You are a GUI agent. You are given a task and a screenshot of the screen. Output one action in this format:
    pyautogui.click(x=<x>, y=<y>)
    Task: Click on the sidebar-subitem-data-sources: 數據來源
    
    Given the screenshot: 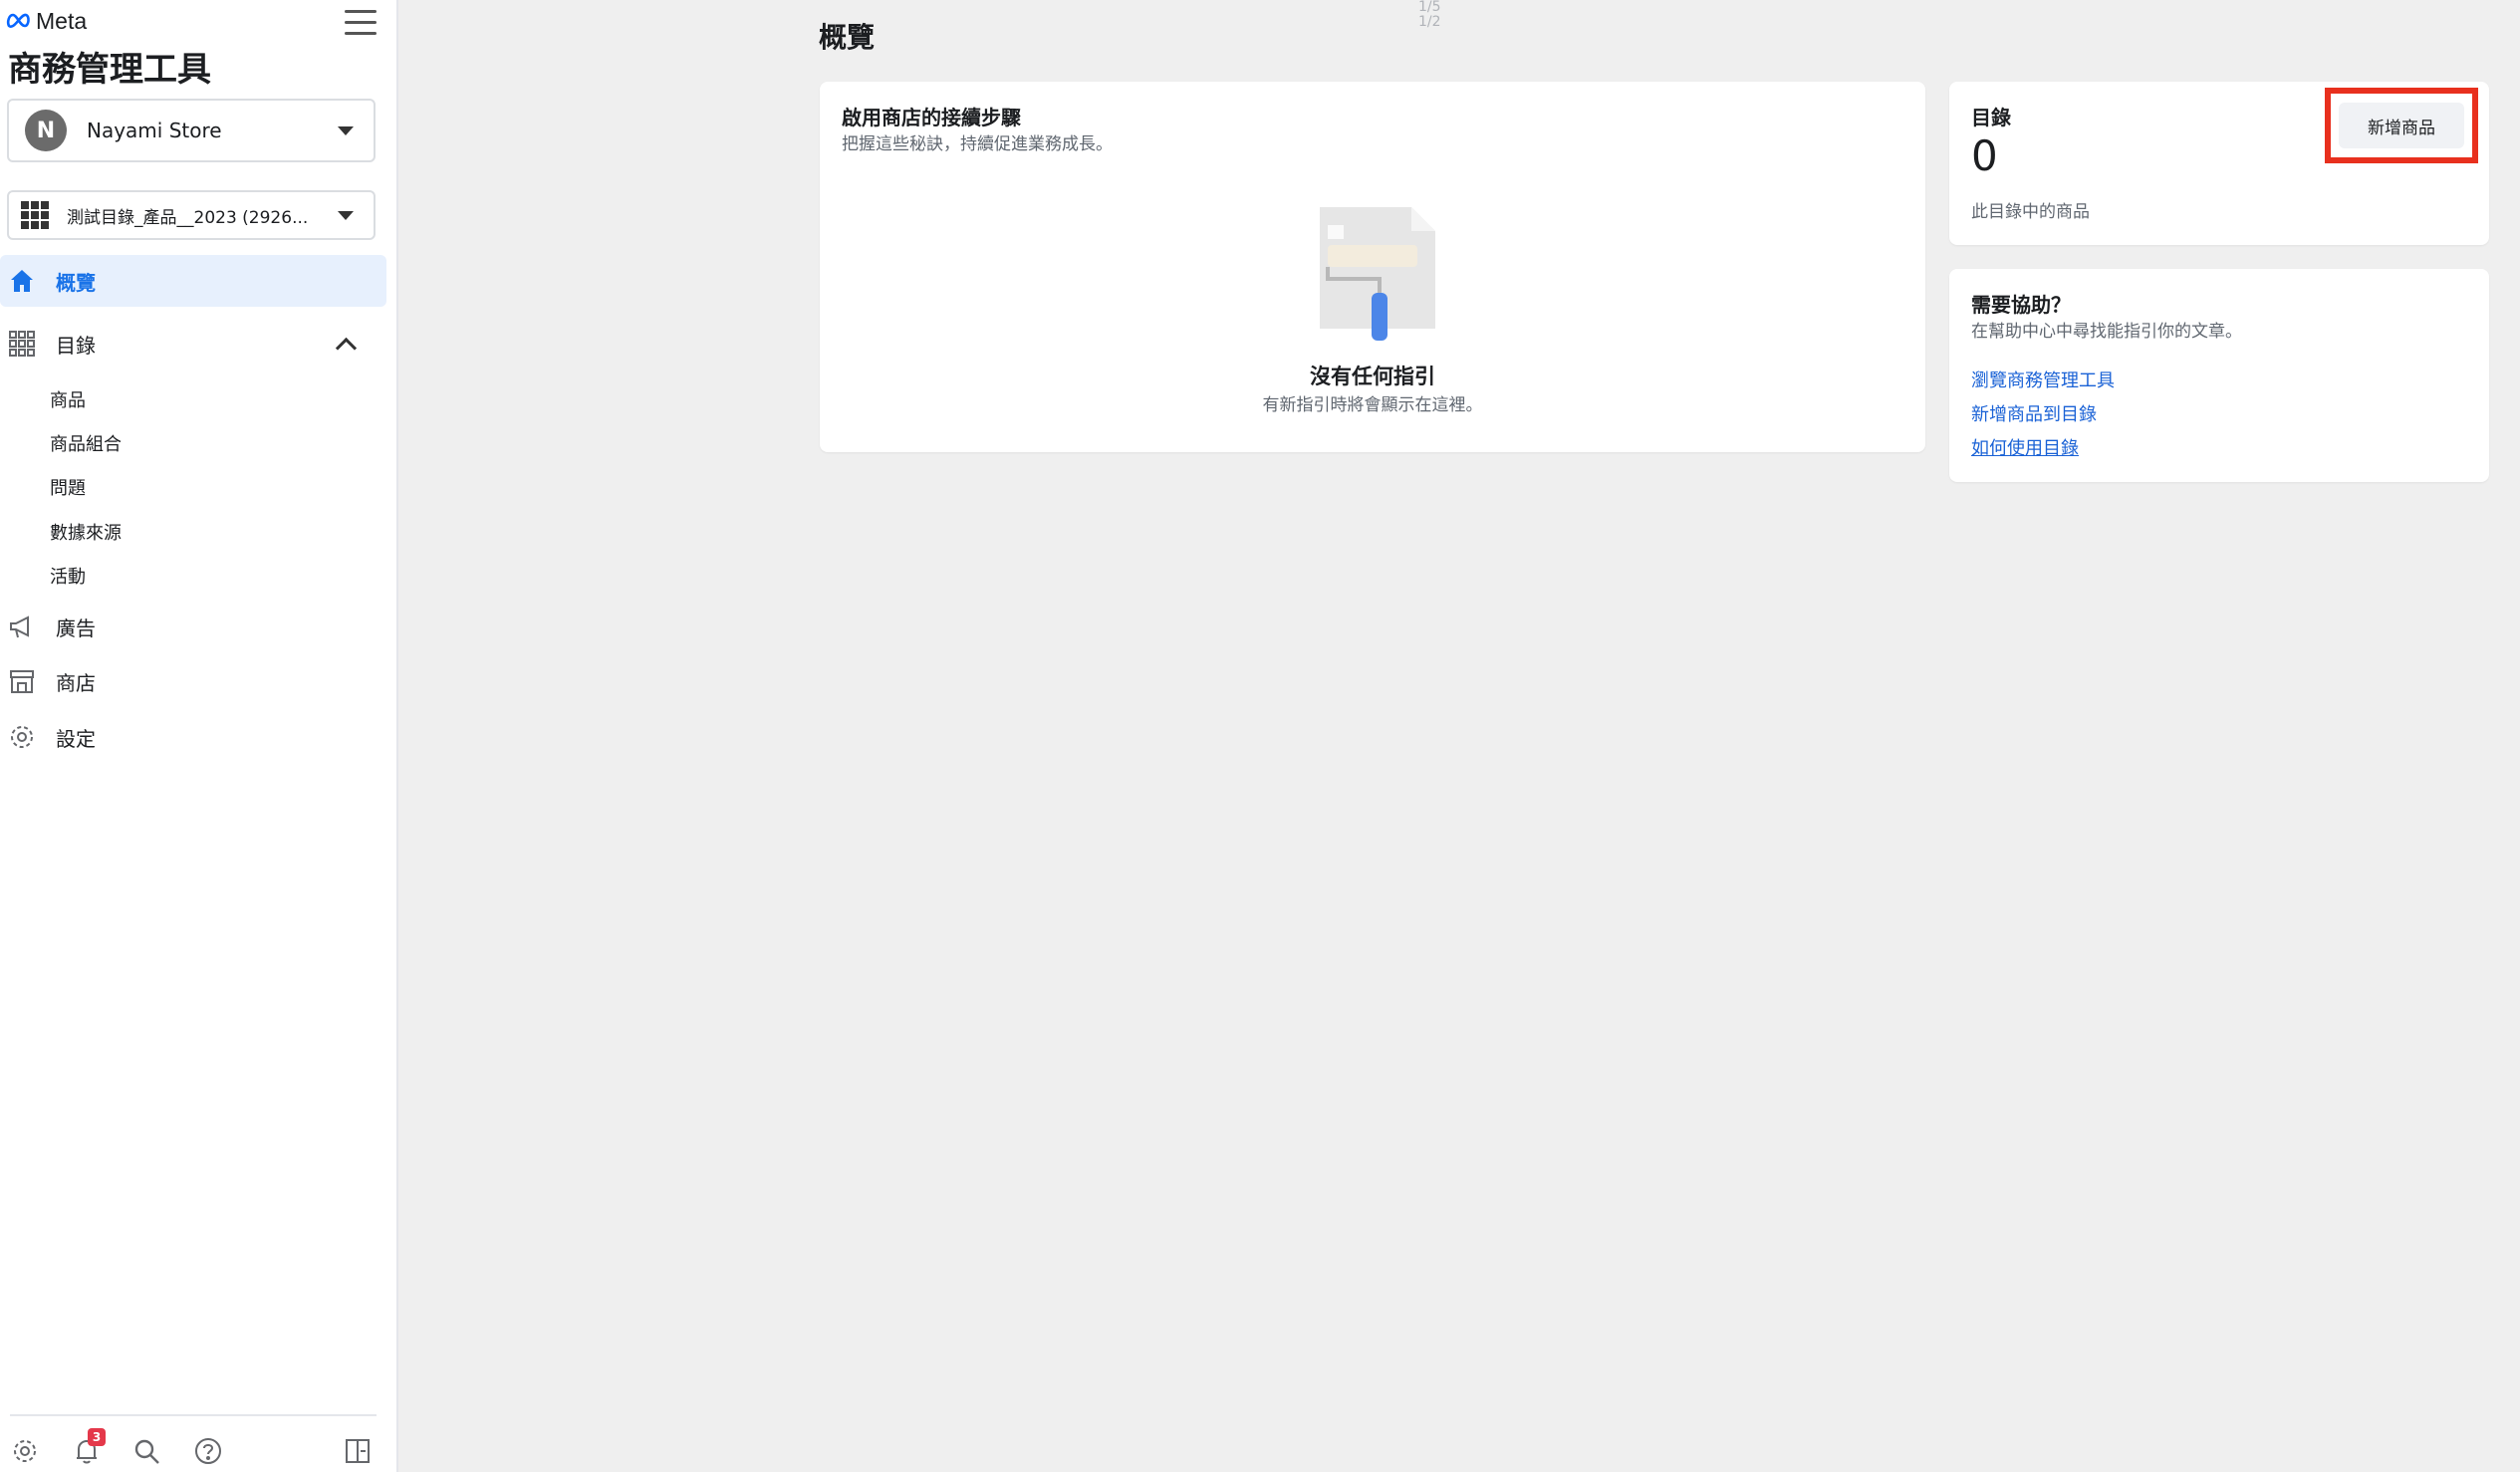 What is the action you would take?
    pyautogui.click(x=86, y=532)
    